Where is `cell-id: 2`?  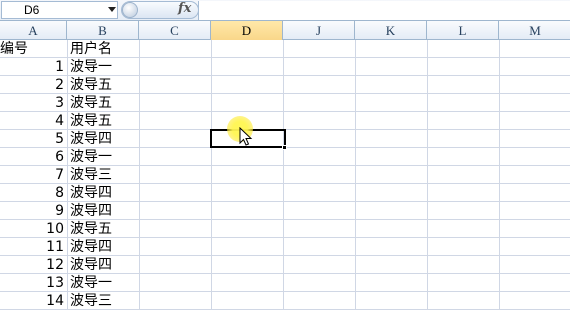
cell-id: 2 is located at coordinates (32, 85).